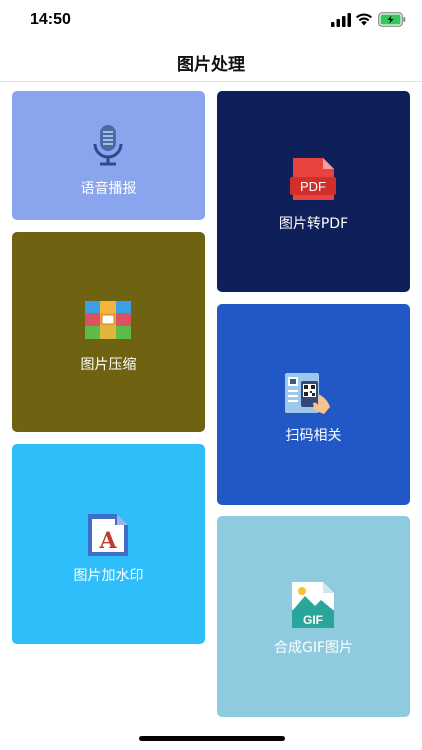 The width and height of the screenshot is (422, 750). What do you see at coordinates (211, 22) in the screenshot?
I see `status-bar: 14:50` at bounding box center [211, 22].